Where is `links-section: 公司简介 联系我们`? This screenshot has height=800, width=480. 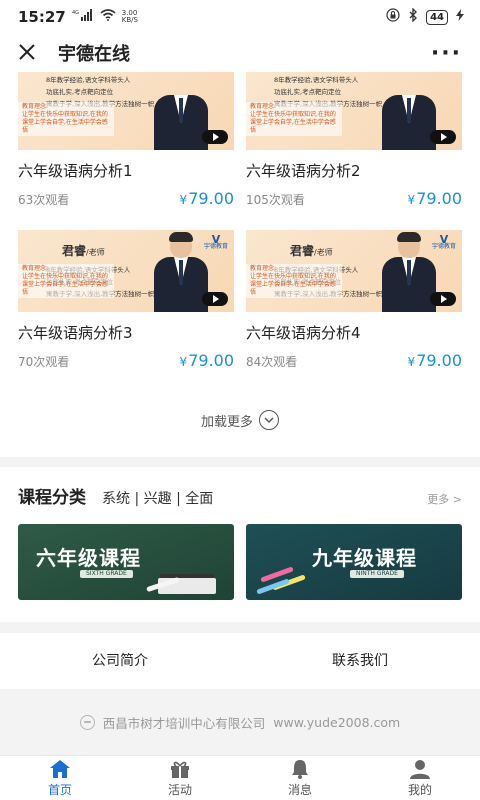 links-section: 公司简介 联系我们 is located at coordinates (240, 661).